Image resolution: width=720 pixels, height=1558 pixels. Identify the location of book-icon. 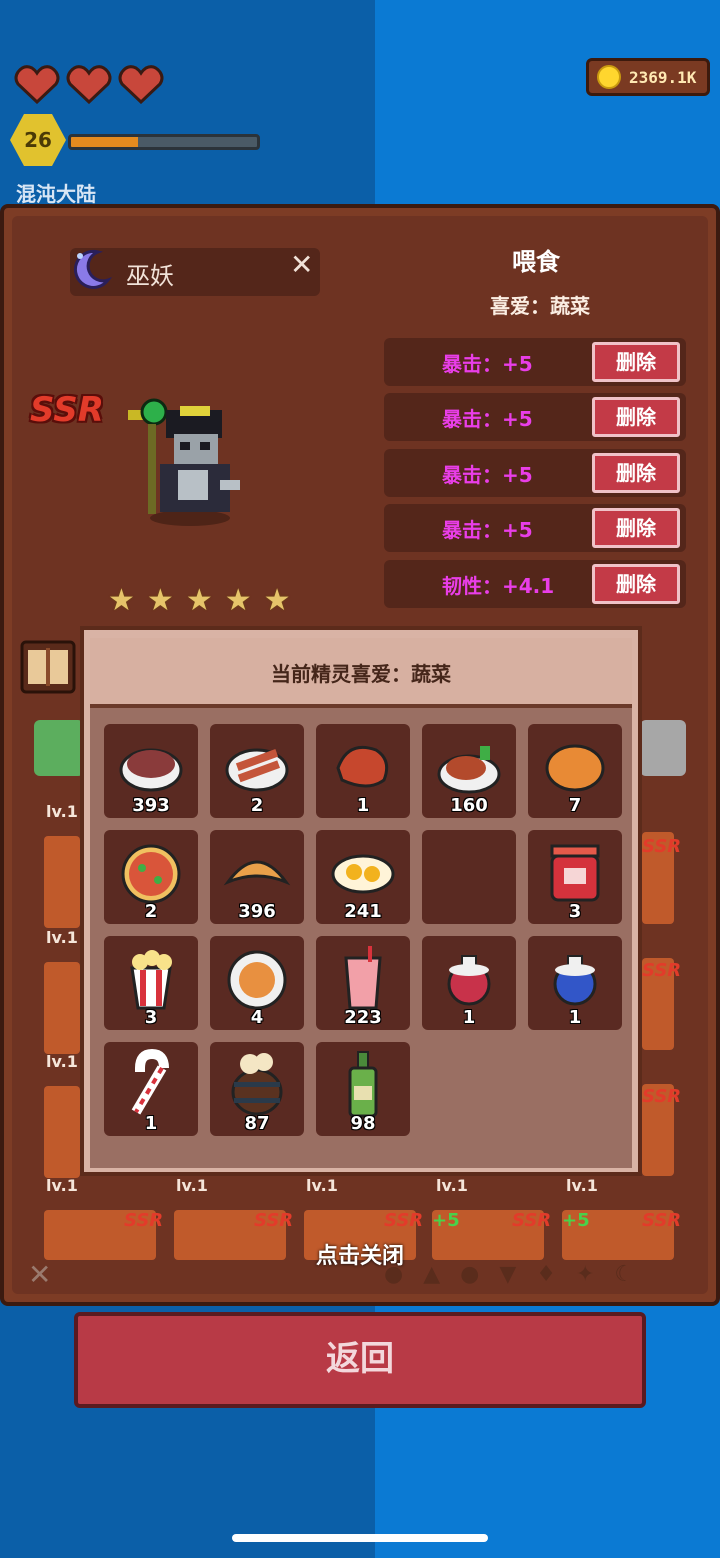
(48, 667).